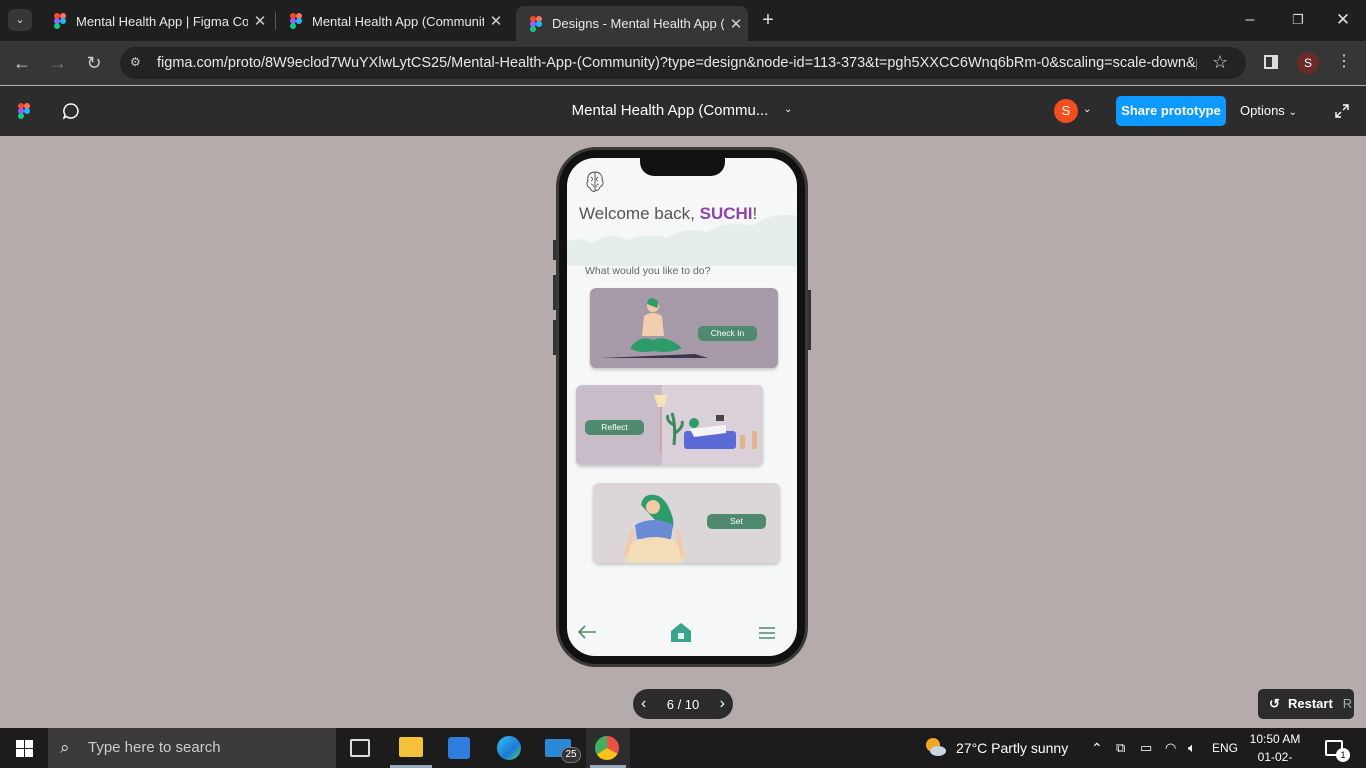  What do you see at coordinates (1343, 755) in the screenshot?
I see `notification-count: 1` at bounding box center [1343, 755].